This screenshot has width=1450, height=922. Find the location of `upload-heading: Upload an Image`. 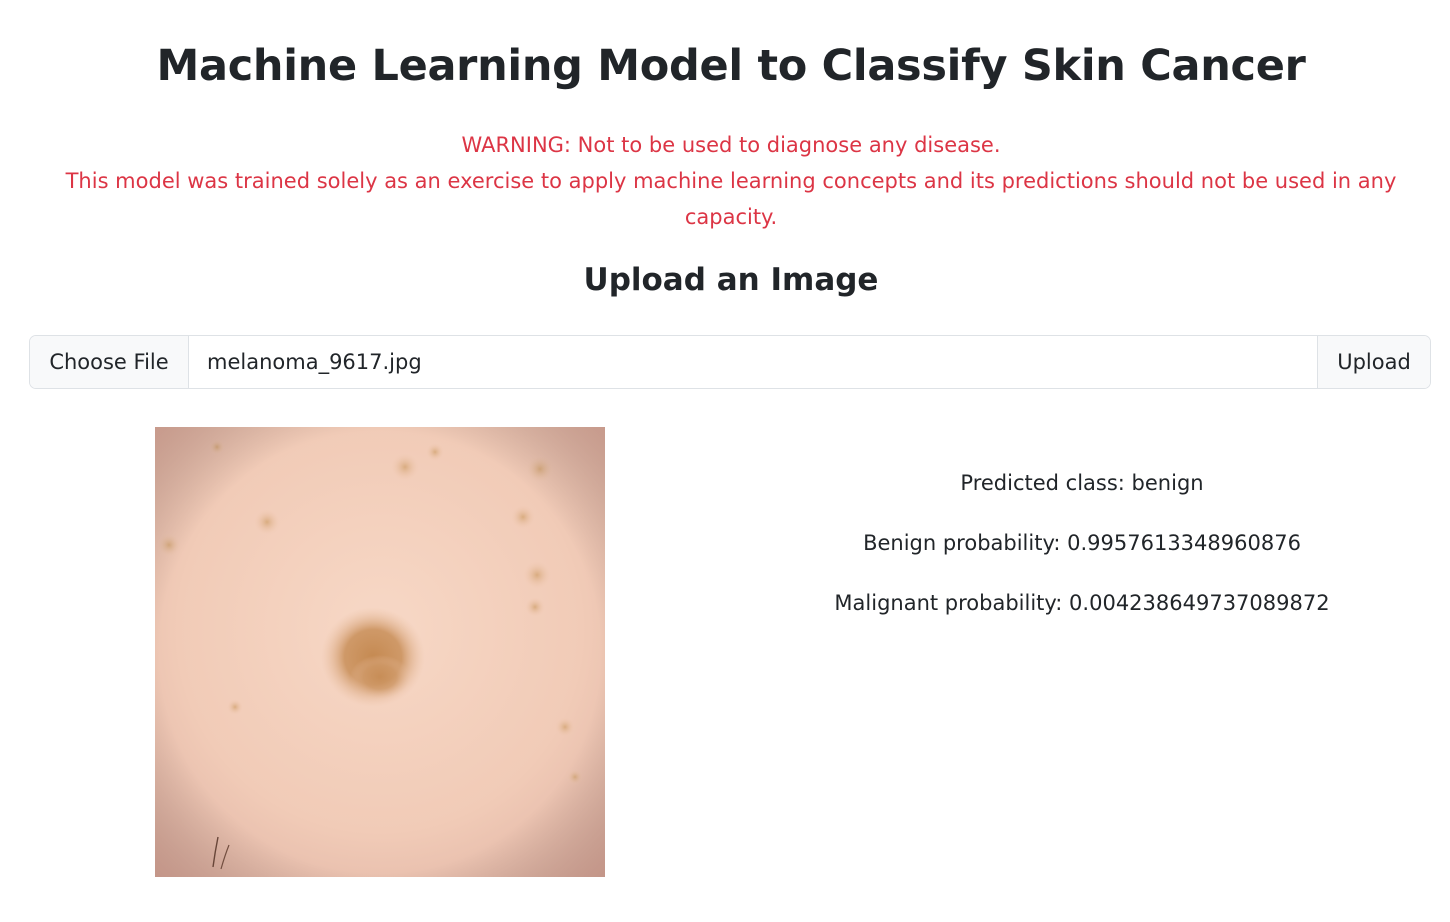

upload-heading: Upload an Image is located at coordinates (731, 280).